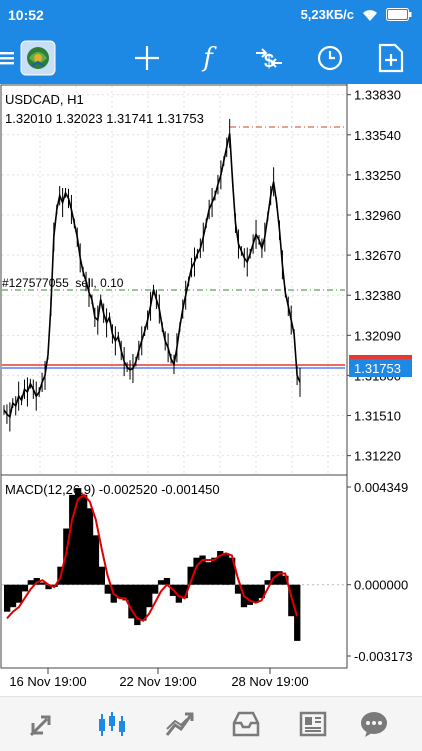 The height and width of the screenshot is (751, 422). What do you see at coordinates (377, 215) in the screenshot?
I see `price-axis-label: 1.32960` at bounding box center [377, 215].